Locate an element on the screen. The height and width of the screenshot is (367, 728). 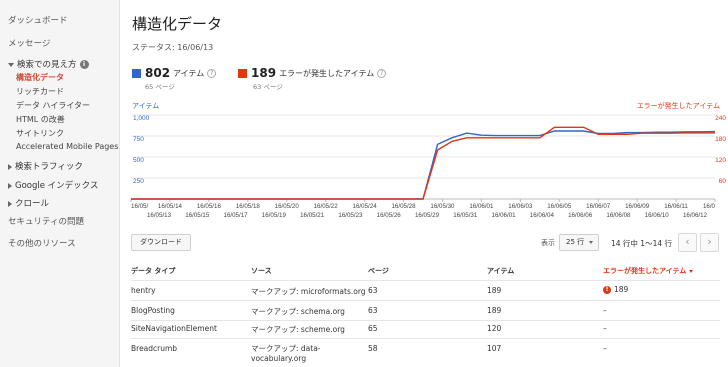
sidebar-item-sitelinks: サイトリンク is located at coordinates (40, 133).